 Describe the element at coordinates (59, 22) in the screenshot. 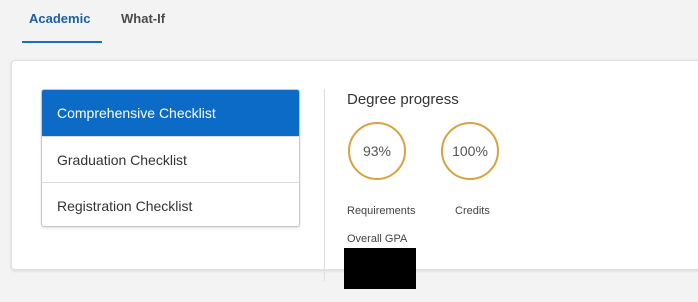

I see `tab-academic: Academic` at that location.